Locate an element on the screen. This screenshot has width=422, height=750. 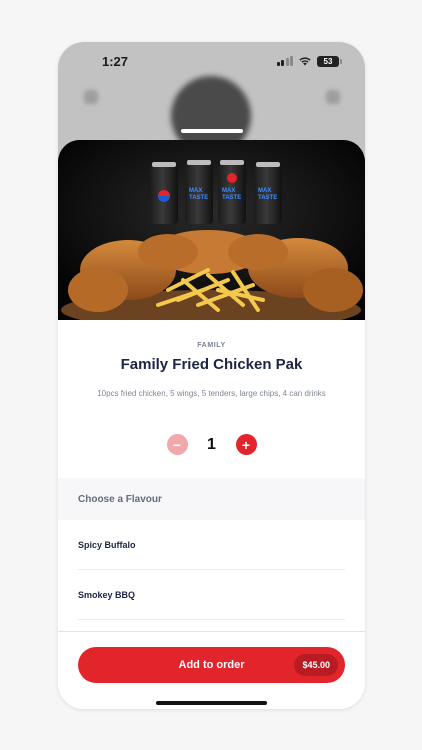
add-to-order-label: Add to order is located at coordinates (211, 665).